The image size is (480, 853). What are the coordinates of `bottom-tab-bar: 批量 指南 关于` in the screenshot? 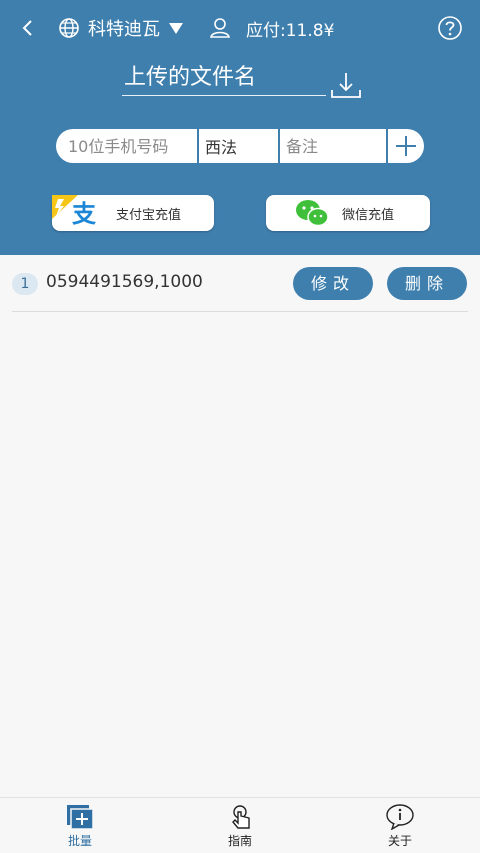 It's located at (240, 825).